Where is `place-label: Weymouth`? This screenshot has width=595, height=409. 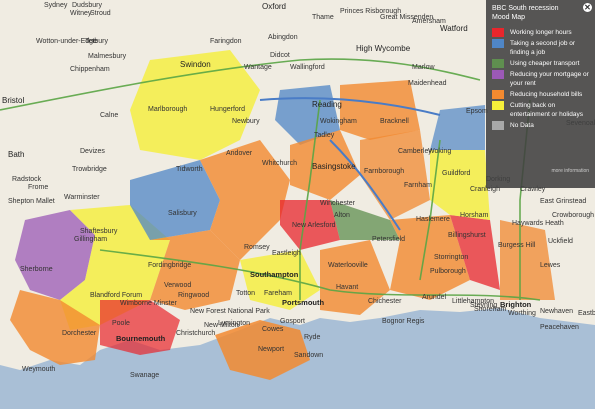
place-label: Weymouth is located at coordinates (39, 369).